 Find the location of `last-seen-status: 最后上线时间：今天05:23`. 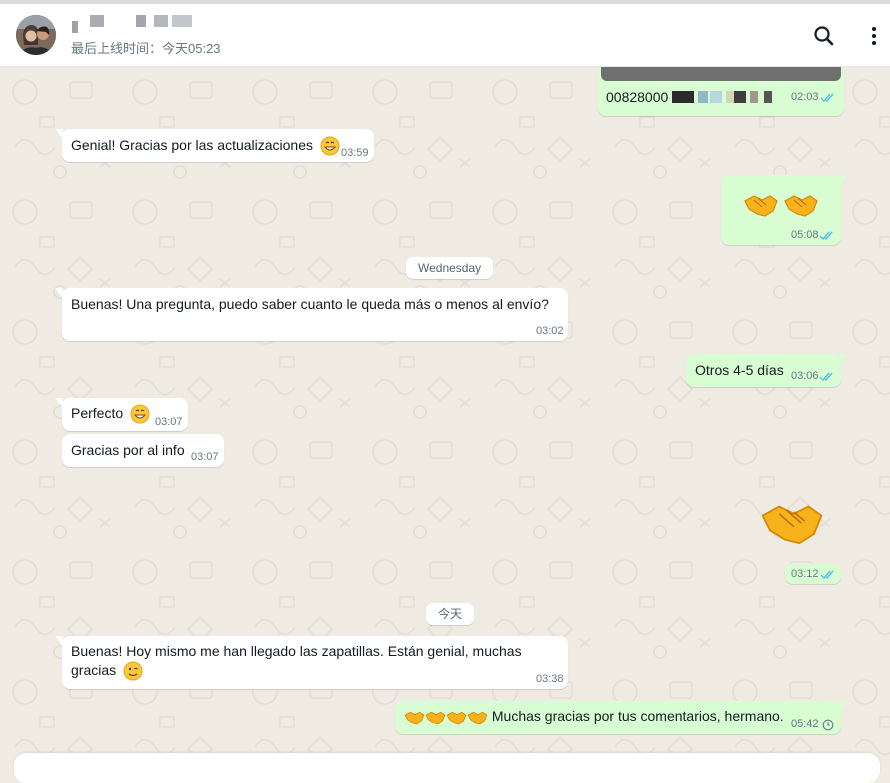

last-seen-status: 最后上线时间：今天05:23 is located at coordinates (146, 48).